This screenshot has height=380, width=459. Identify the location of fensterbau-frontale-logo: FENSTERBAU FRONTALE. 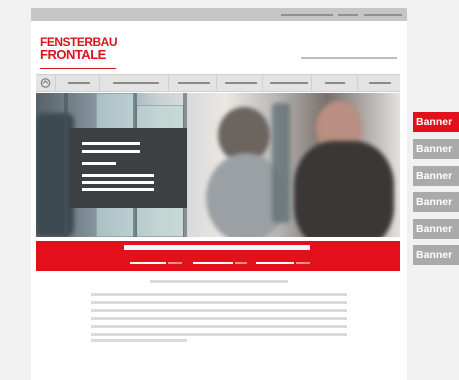
(79, 52).